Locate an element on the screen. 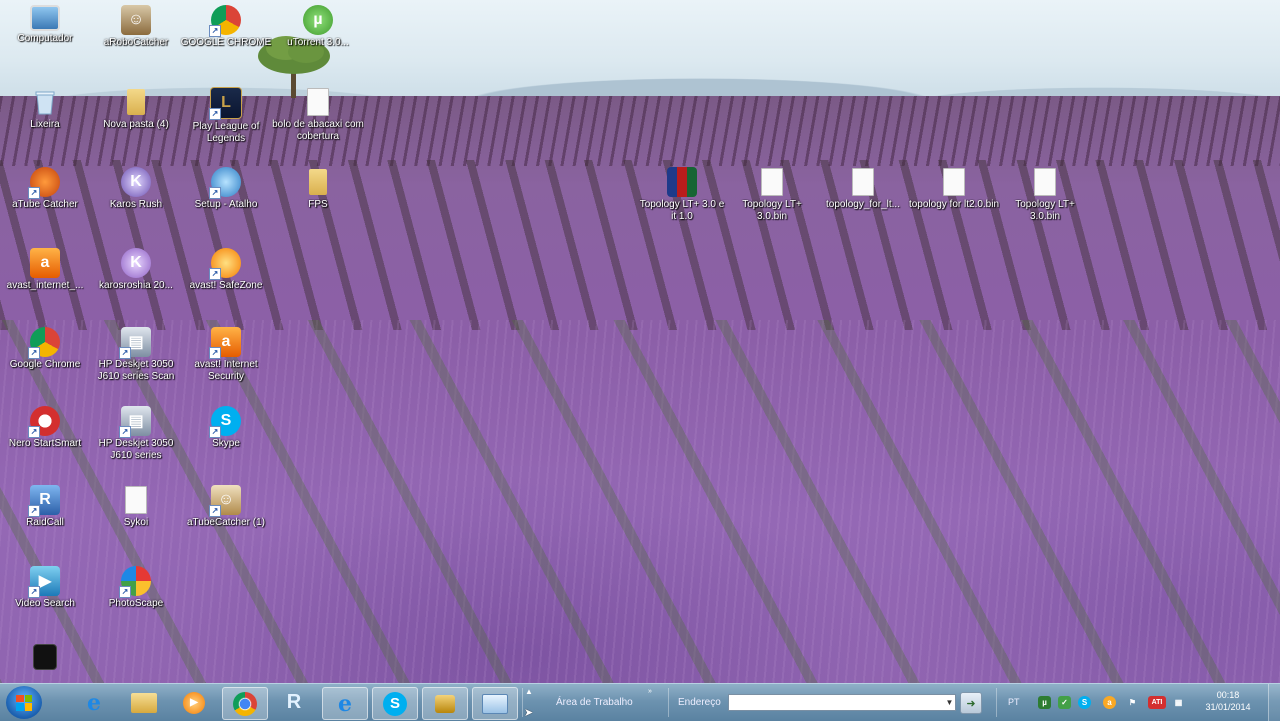  desktop-icon-bolo-de-abacaxi: bolo de abacaxi com cobertura is located at coordinates (318, 124).